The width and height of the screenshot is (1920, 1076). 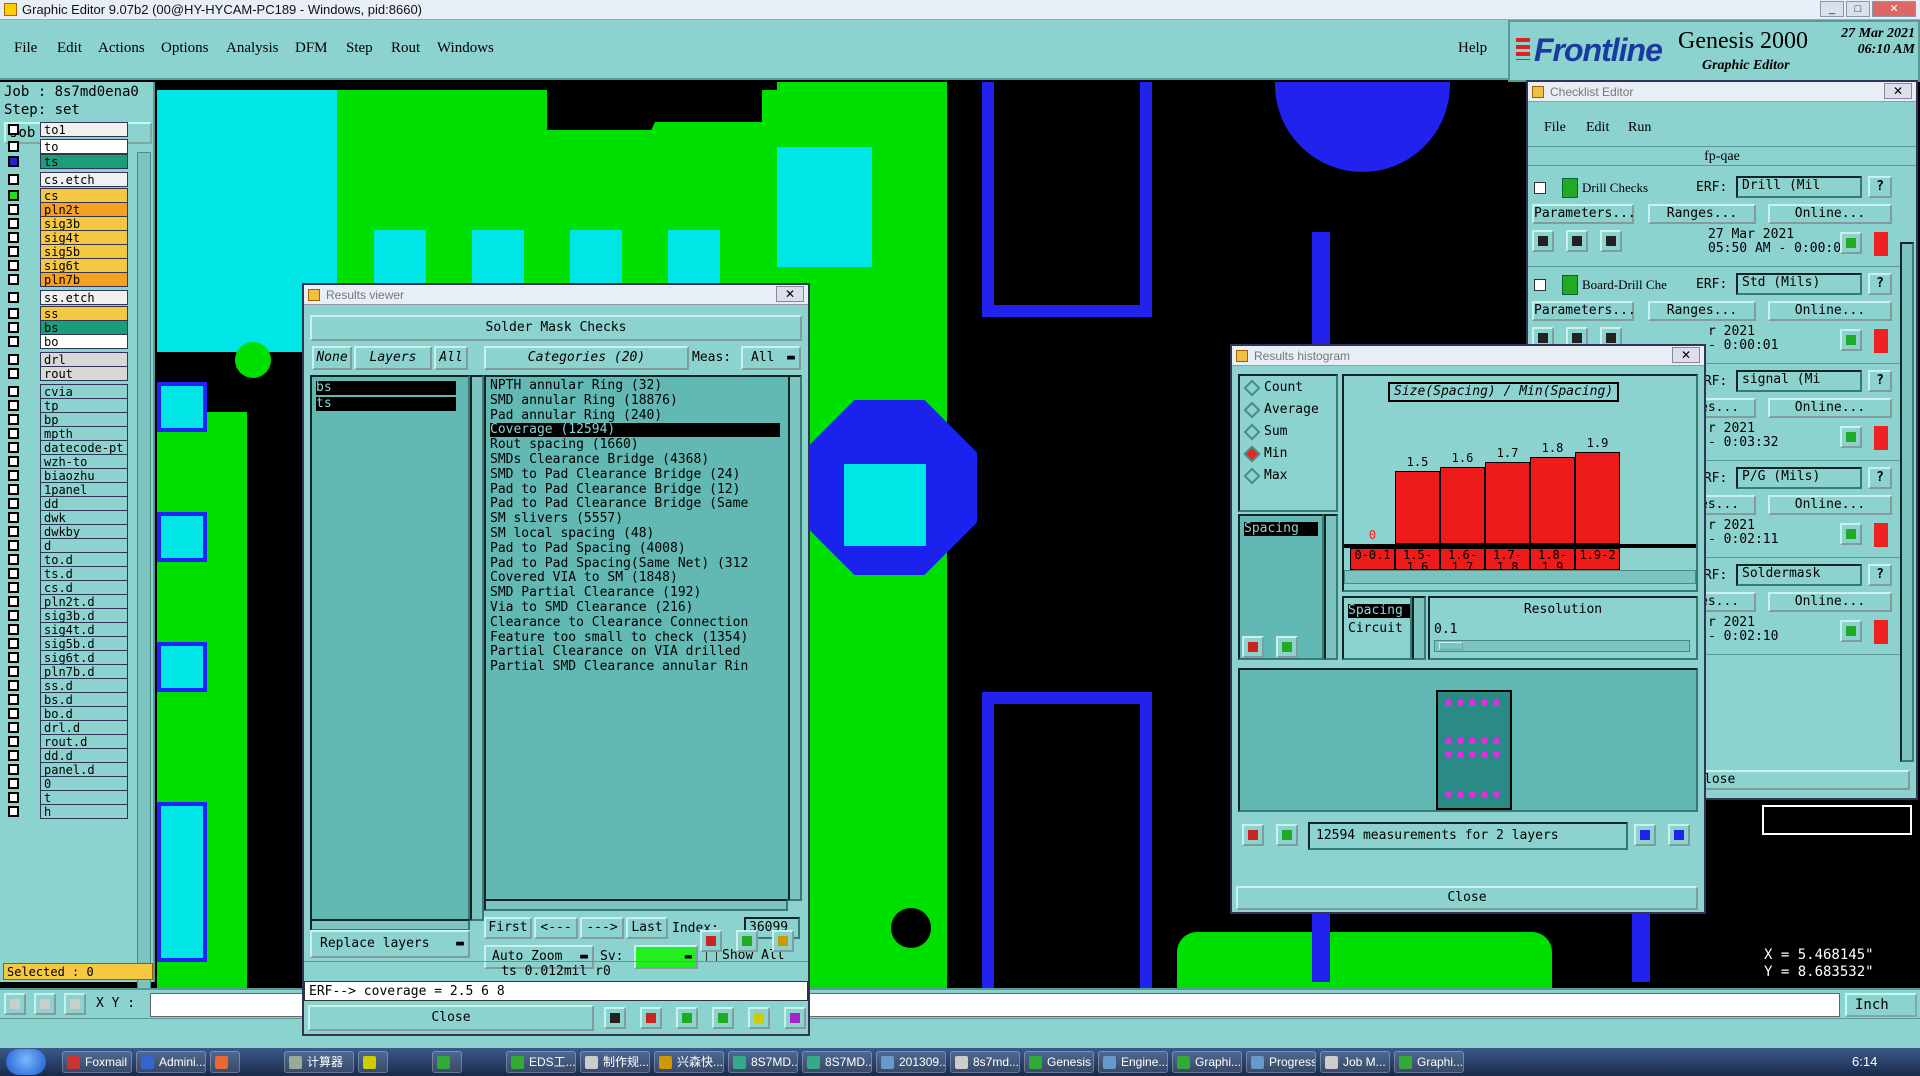 I want to click on layer-name: ss.etch, so click(x=84, y=297).